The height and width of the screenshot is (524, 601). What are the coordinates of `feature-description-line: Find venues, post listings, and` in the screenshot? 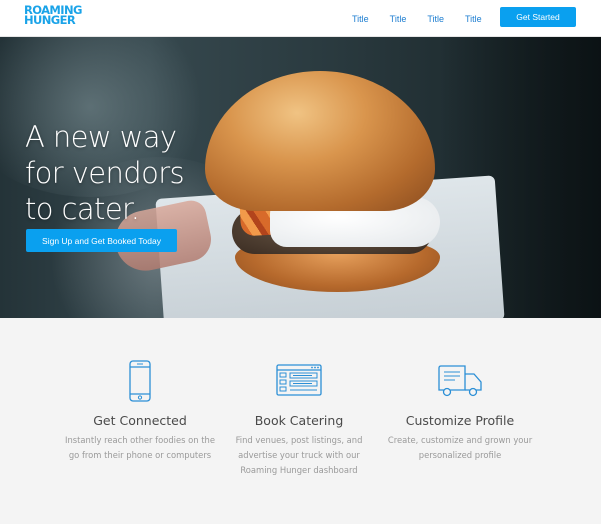 It's located at (299, 440).